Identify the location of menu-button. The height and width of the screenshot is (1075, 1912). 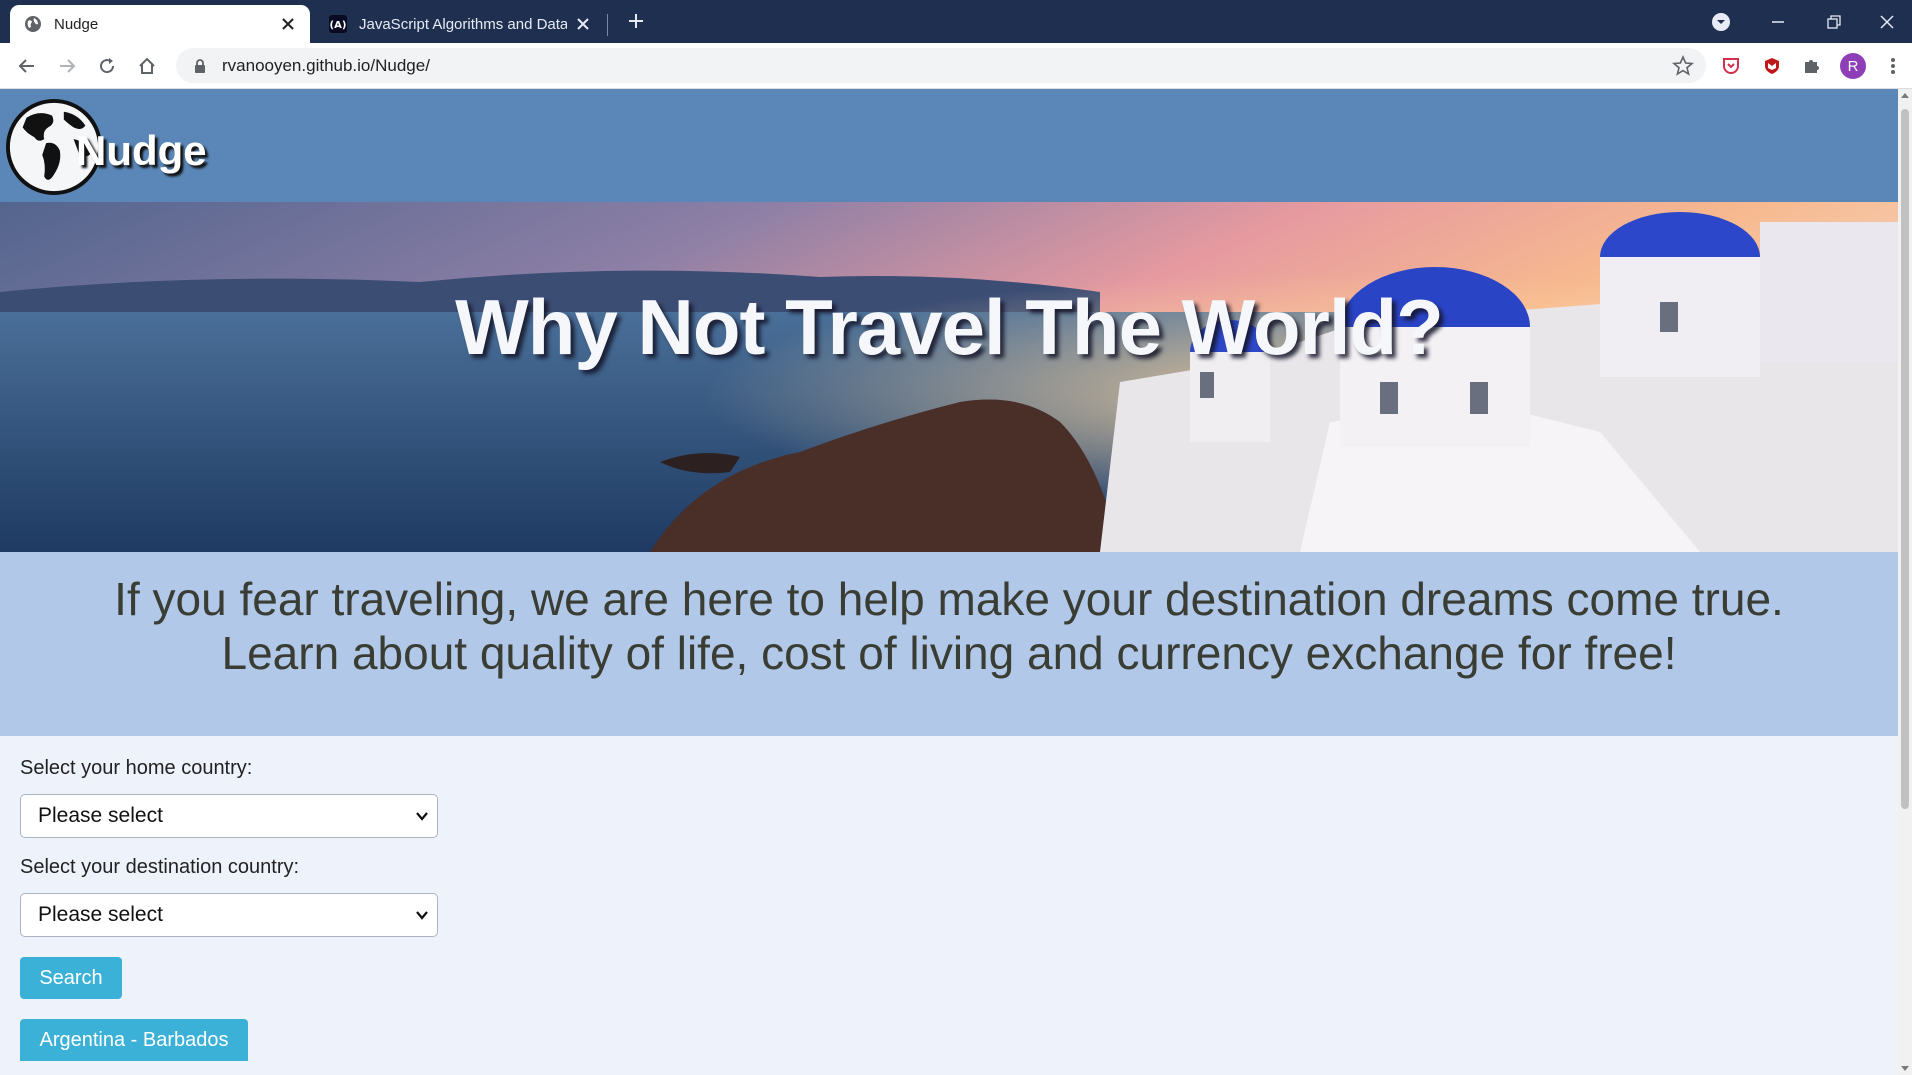
(1893, 66).